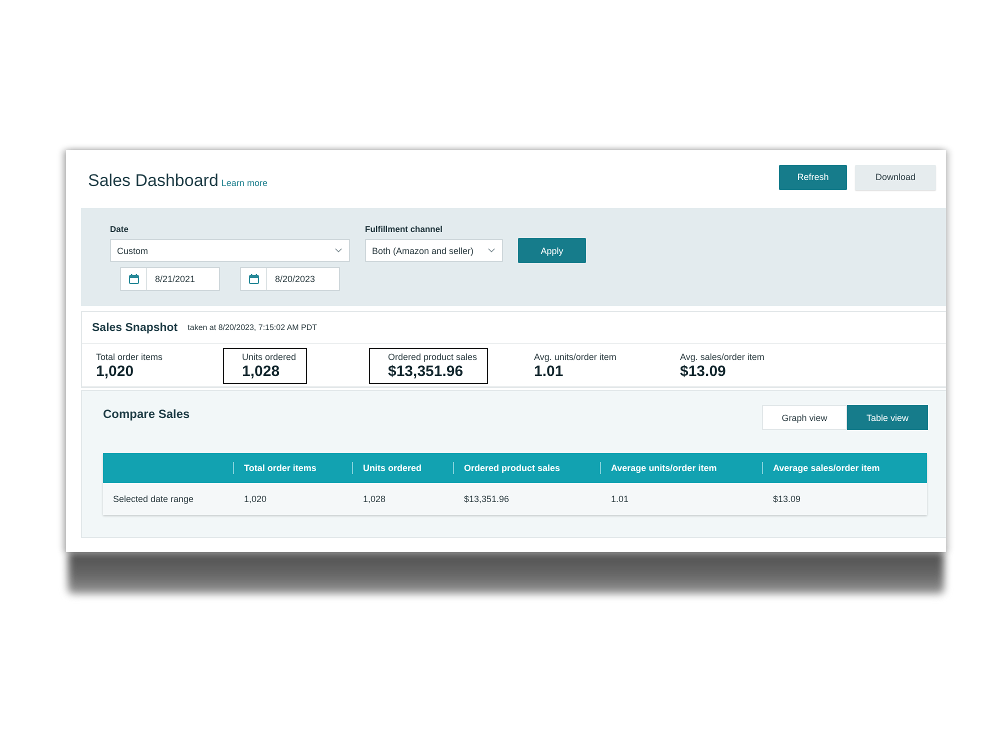  What do you see at coordinates (813, 177) in the screenshot?
I see `refresh-button: Refresh` at bounding box center [813, 177].